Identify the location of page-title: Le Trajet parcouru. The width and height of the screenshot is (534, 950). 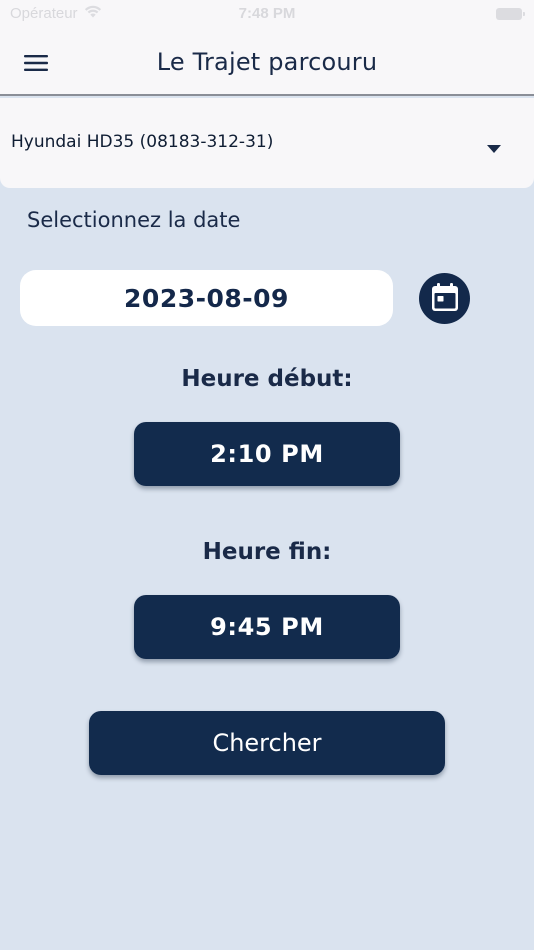
(267, 62).